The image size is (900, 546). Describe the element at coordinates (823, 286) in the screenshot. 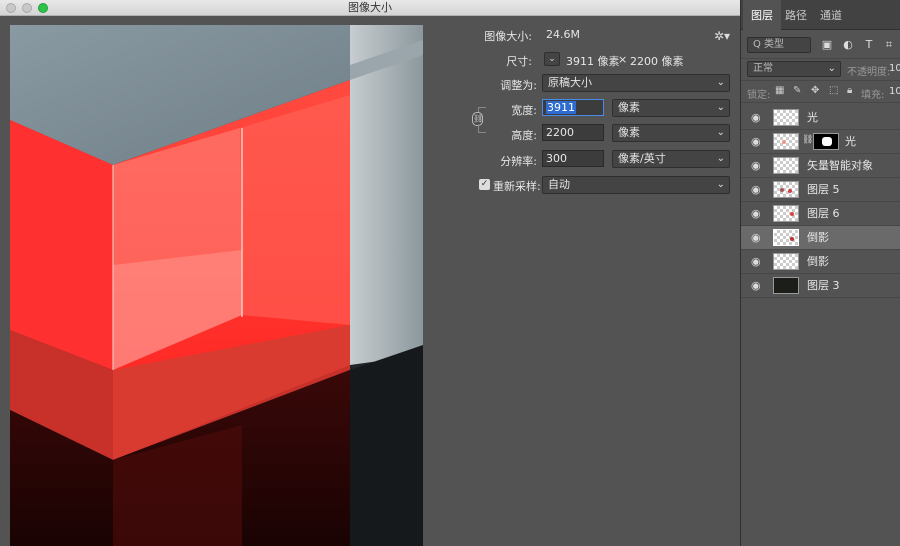

I see `layer-name: 图层 3` at that location.